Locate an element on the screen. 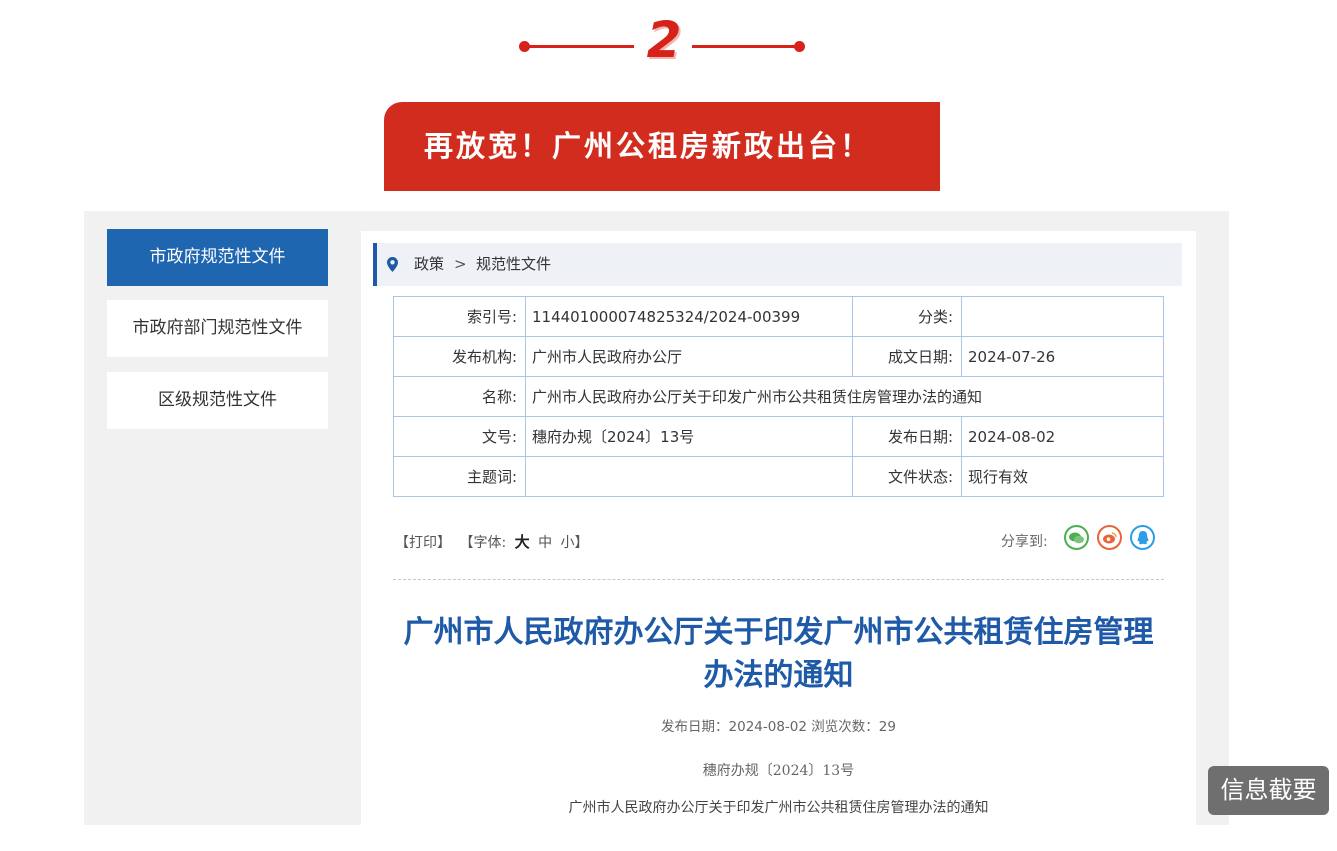  category-label: 分类: is located at coordinates (907, 316).